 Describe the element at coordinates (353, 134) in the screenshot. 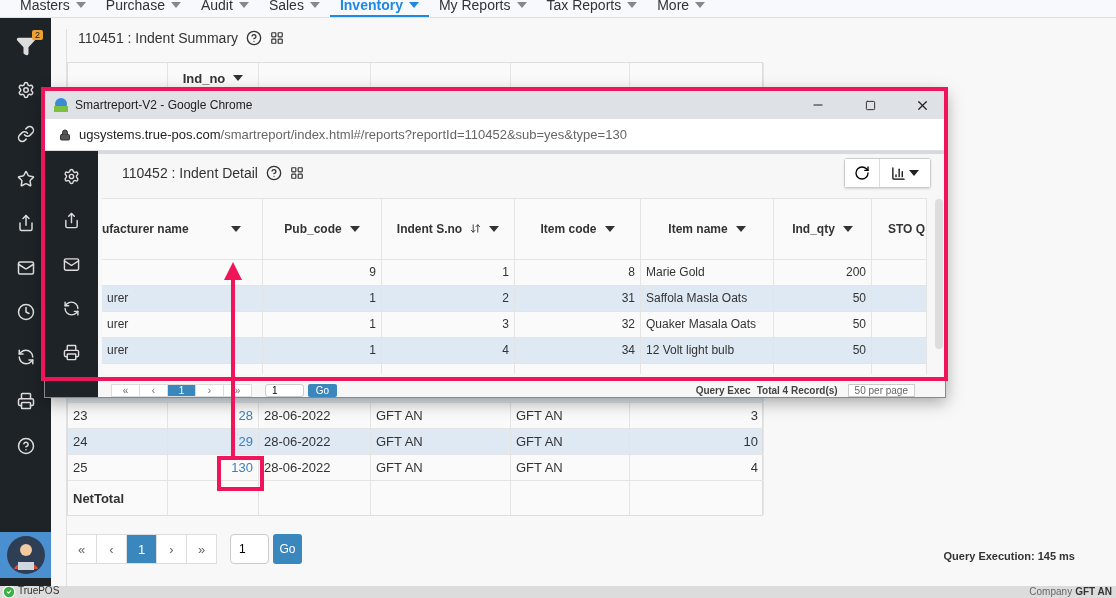

I see `url-field: ugsystems.true-pos.com/smartreport/index.html#/reports?reportId=110452&sub=yes&type=130` at that location.